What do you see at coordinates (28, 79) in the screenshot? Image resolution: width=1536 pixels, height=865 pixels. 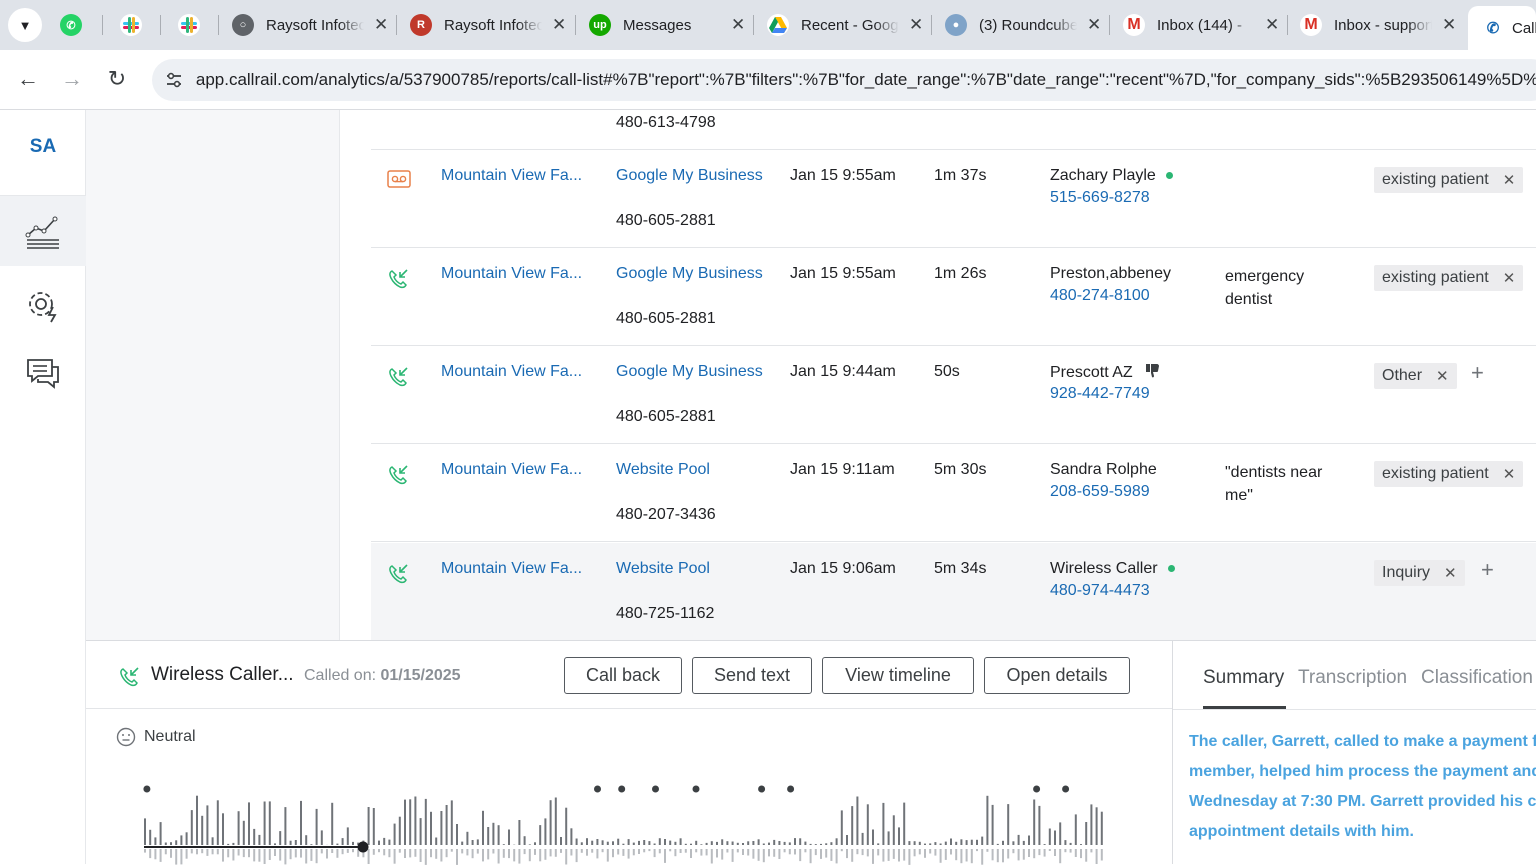 I see `back-arrow-icon: ←` at bounding box center [28, 79].